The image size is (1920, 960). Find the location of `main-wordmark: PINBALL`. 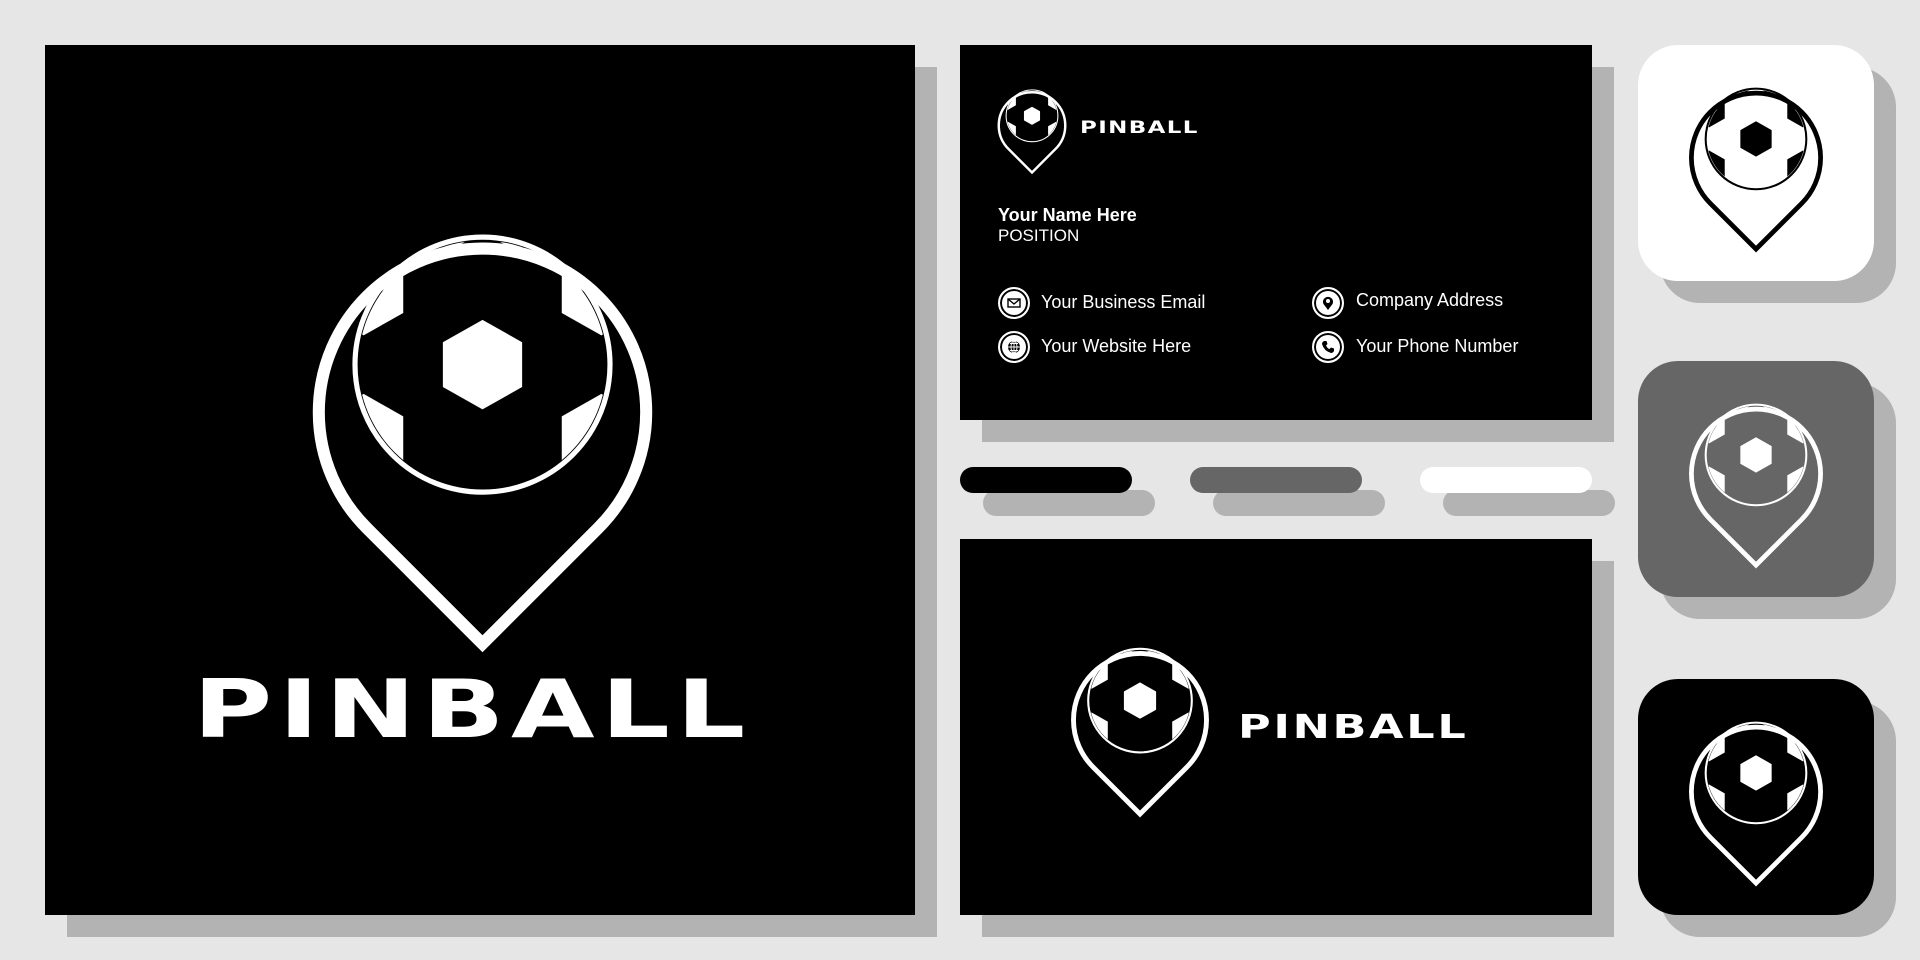

main-wordmark: PINBALL is located at coordinates (472, 709).